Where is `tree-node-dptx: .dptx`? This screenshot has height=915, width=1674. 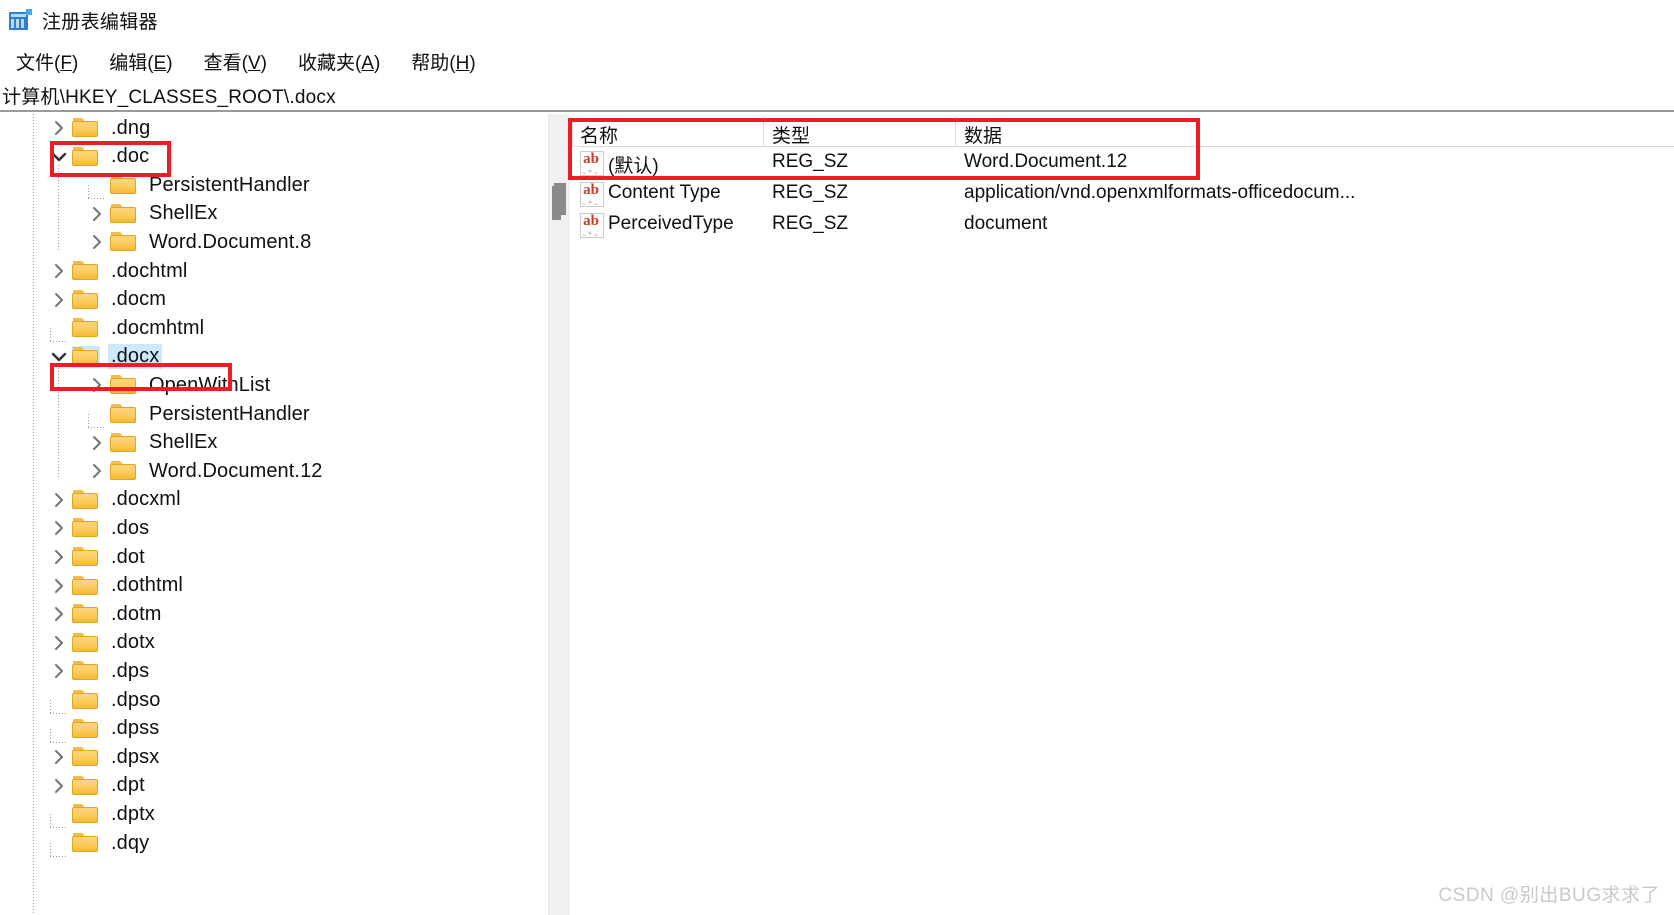
tree-node-dptx: .dptx is located at coordinates (102, 814).